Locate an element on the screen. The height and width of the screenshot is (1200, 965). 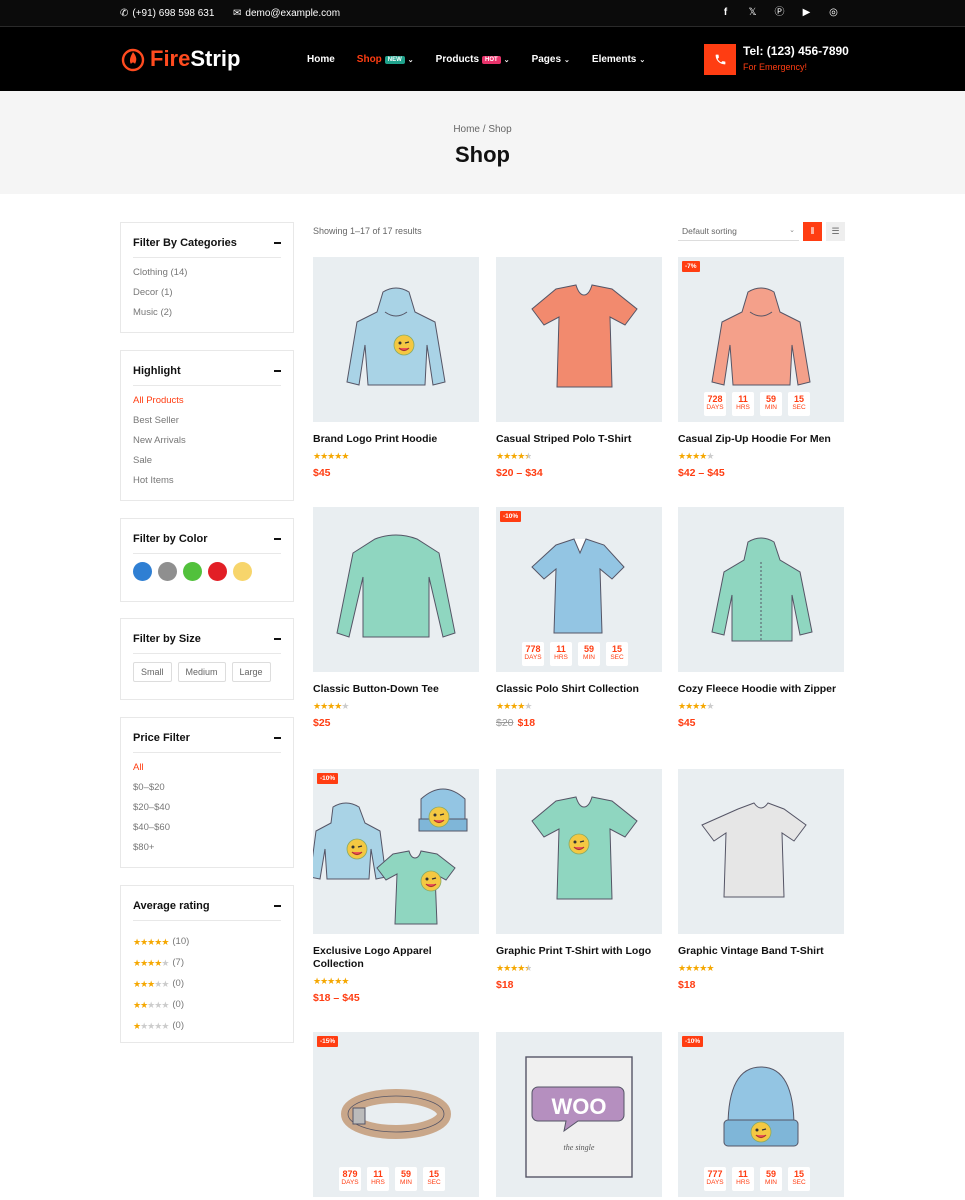
filter-option: $80+ is located at coordinates (207, 851).